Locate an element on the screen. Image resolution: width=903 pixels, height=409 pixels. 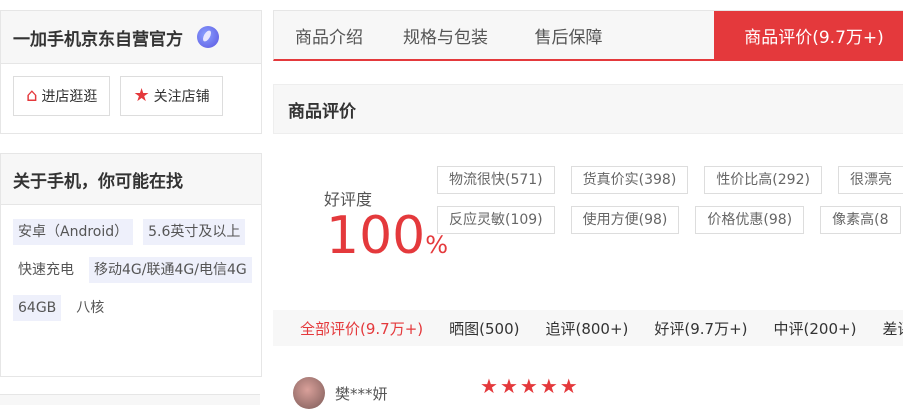
review-tag: 很漂亮 is located at coordinates (870, 180).